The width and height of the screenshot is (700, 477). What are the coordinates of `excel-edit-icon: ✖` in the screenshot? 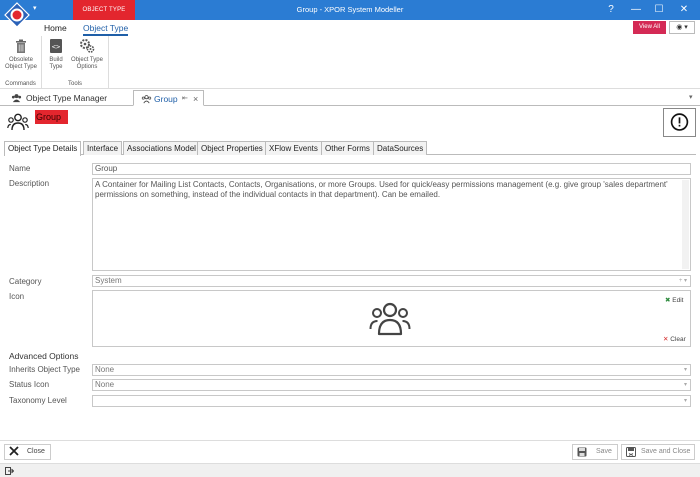 It's located at (668, 300).